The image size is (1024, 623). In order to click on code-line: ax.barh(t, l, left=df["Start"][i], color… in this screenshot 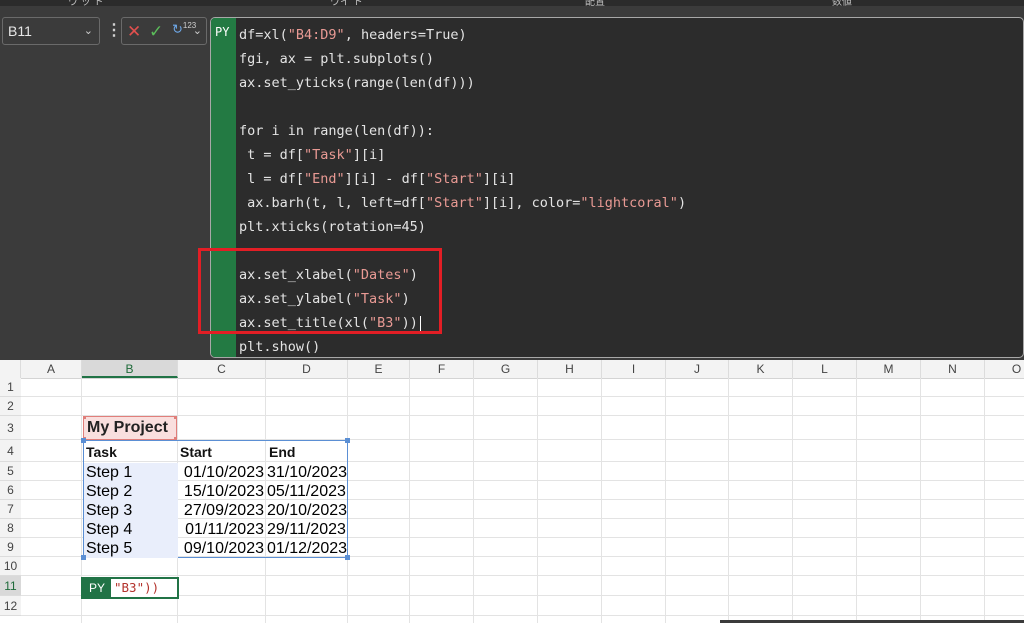, I will do `click(462, 203)`.